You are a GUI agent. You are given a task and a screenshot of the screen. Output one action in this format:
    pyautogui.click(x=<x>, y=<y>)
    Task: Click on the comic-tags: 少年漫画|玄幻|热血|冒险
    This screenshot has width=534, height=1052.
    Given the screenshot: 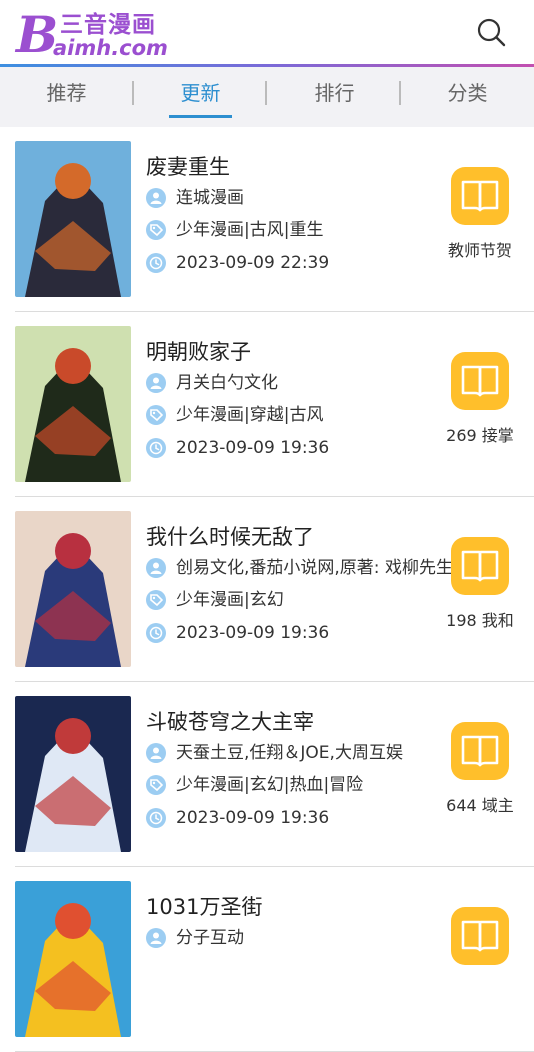 What is the action you would take?
    pyautogui.click(x=270, y=785)
    